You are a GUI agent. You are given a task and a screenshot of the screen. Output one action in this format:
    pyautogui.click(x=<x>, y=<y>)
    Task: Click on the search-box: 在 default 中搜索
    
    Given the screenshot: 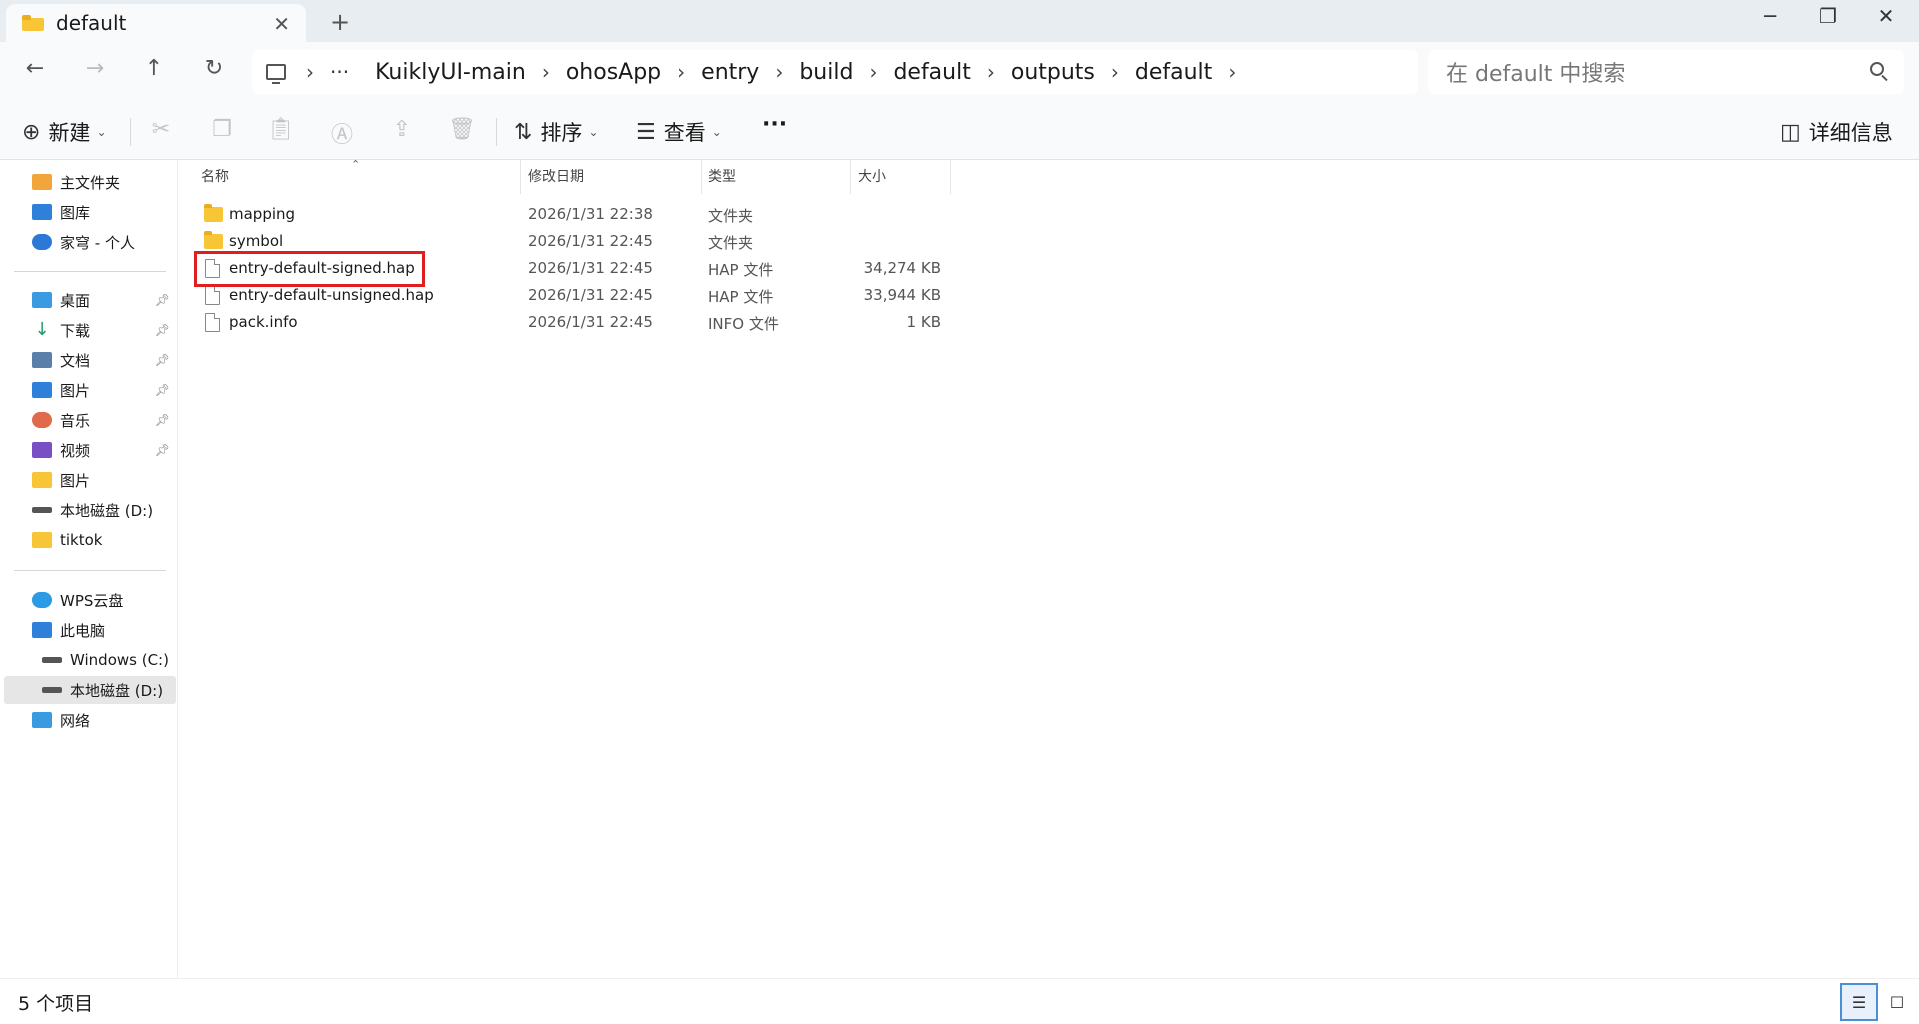 What is the action you would take?
    pyautogui.click(x=1666, y=72)
    